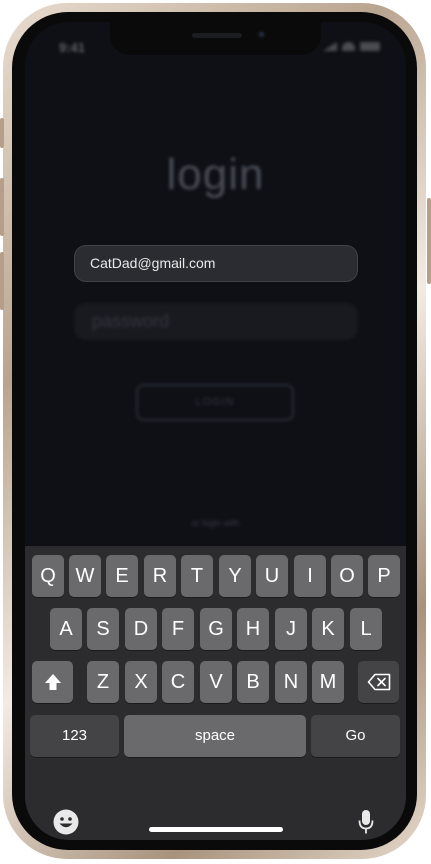 The image size is (431, 864). What do you see at coordinates (347, 576) in the screenshot?
I see `key-o: O` at bounding box center [347, 576].